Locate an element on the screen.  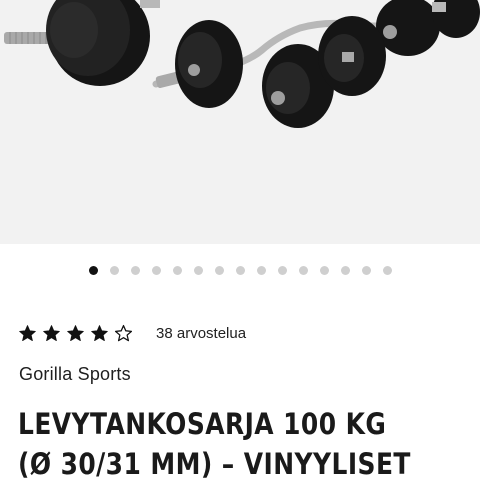
review-count: 38 arvostelua is located at coordinates (201, 333).